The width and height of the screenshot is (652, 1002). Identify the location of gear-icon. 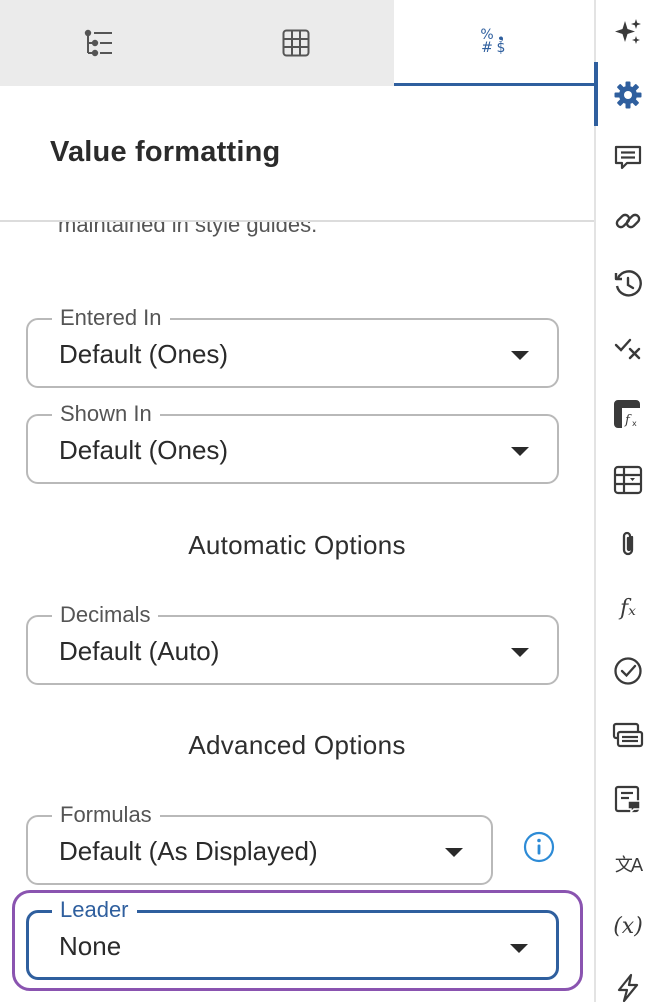
(628, 95).